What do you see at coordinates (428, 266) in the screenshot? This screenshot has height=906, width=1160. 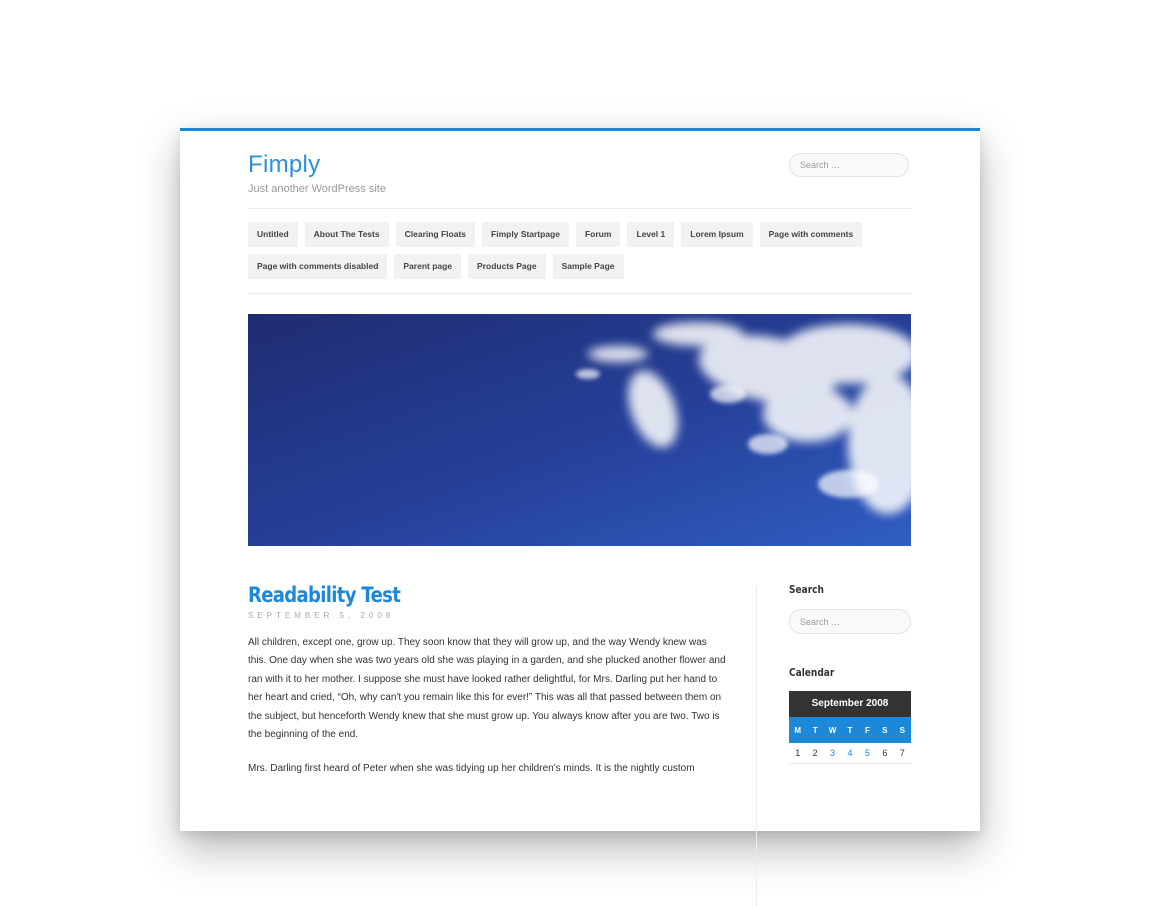 I see `nav-item-parent-page: Parent page` at bounding box center [428, 266].